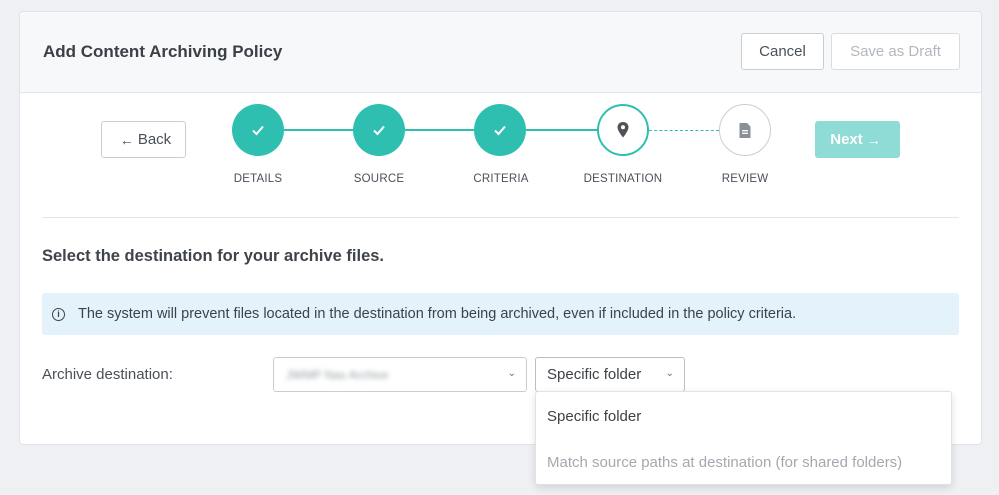 The width and height of the screenshot is (999, 495). I want to click on step-label-review: REVIEW, so click(745, 179).